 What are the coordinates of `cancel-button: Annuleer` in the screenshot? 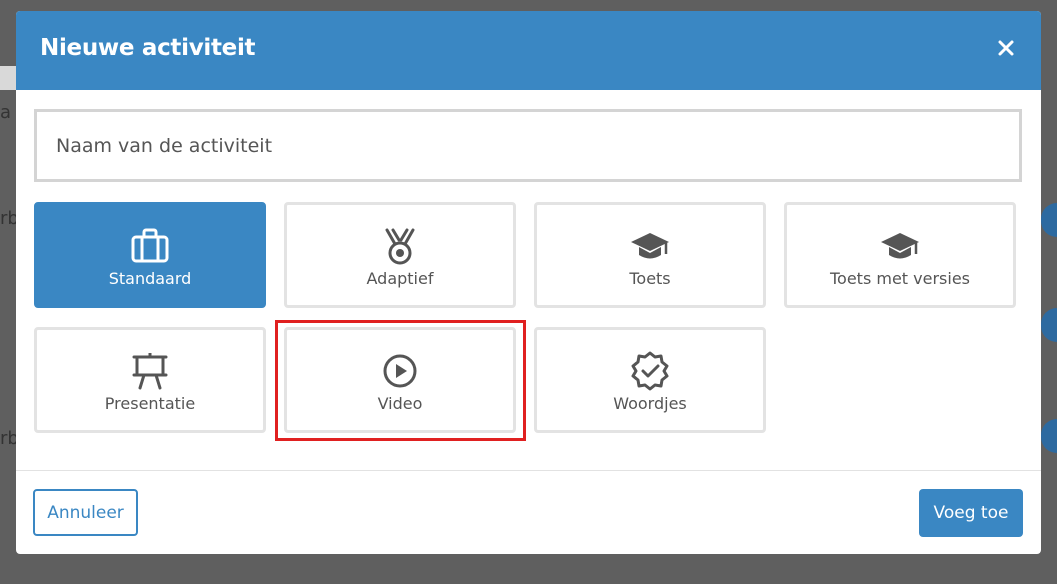 It's located at (85, 512).